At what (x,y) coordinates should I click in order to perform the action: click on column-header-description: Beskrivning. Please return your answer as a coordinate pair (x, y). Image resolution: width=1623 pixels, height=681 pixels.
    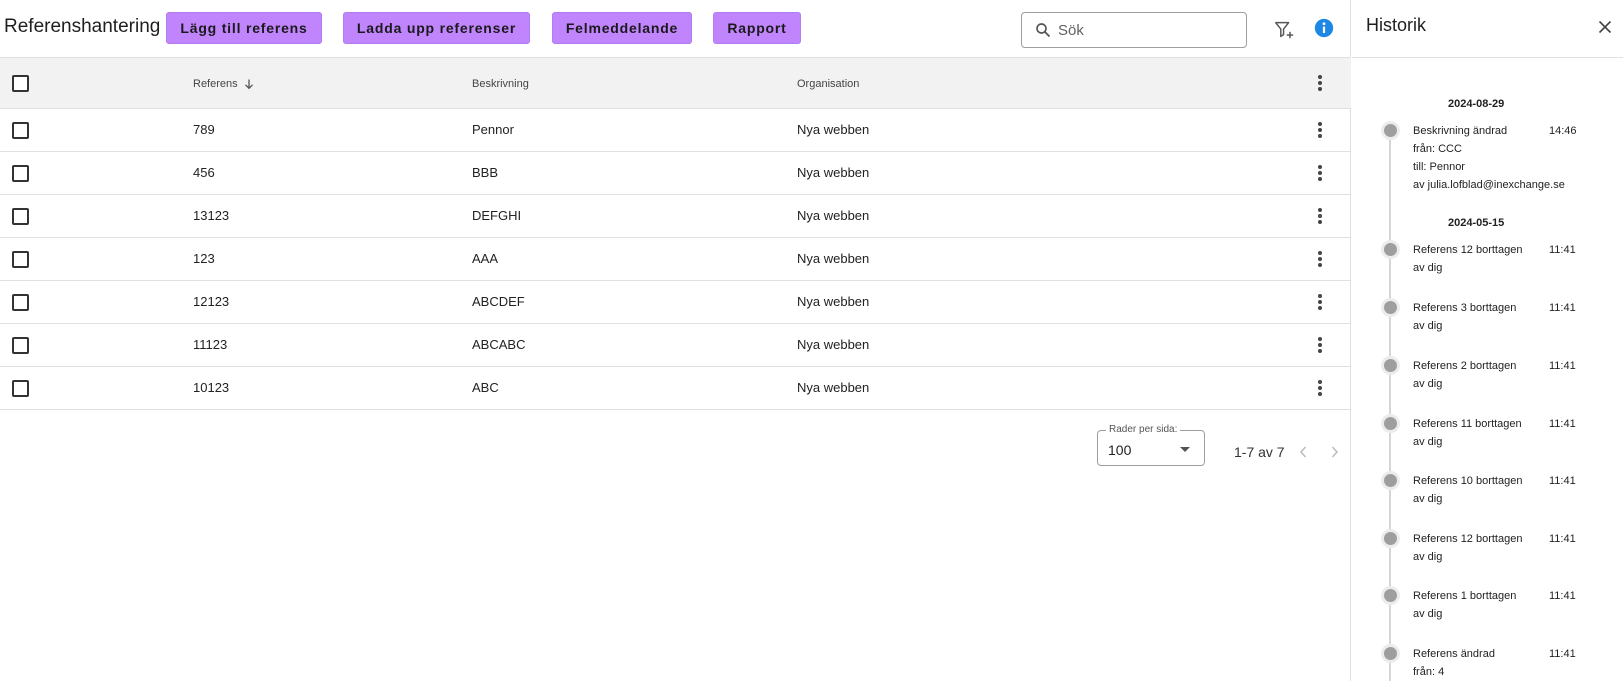
    Looking at the image, I should click on (500, 84).